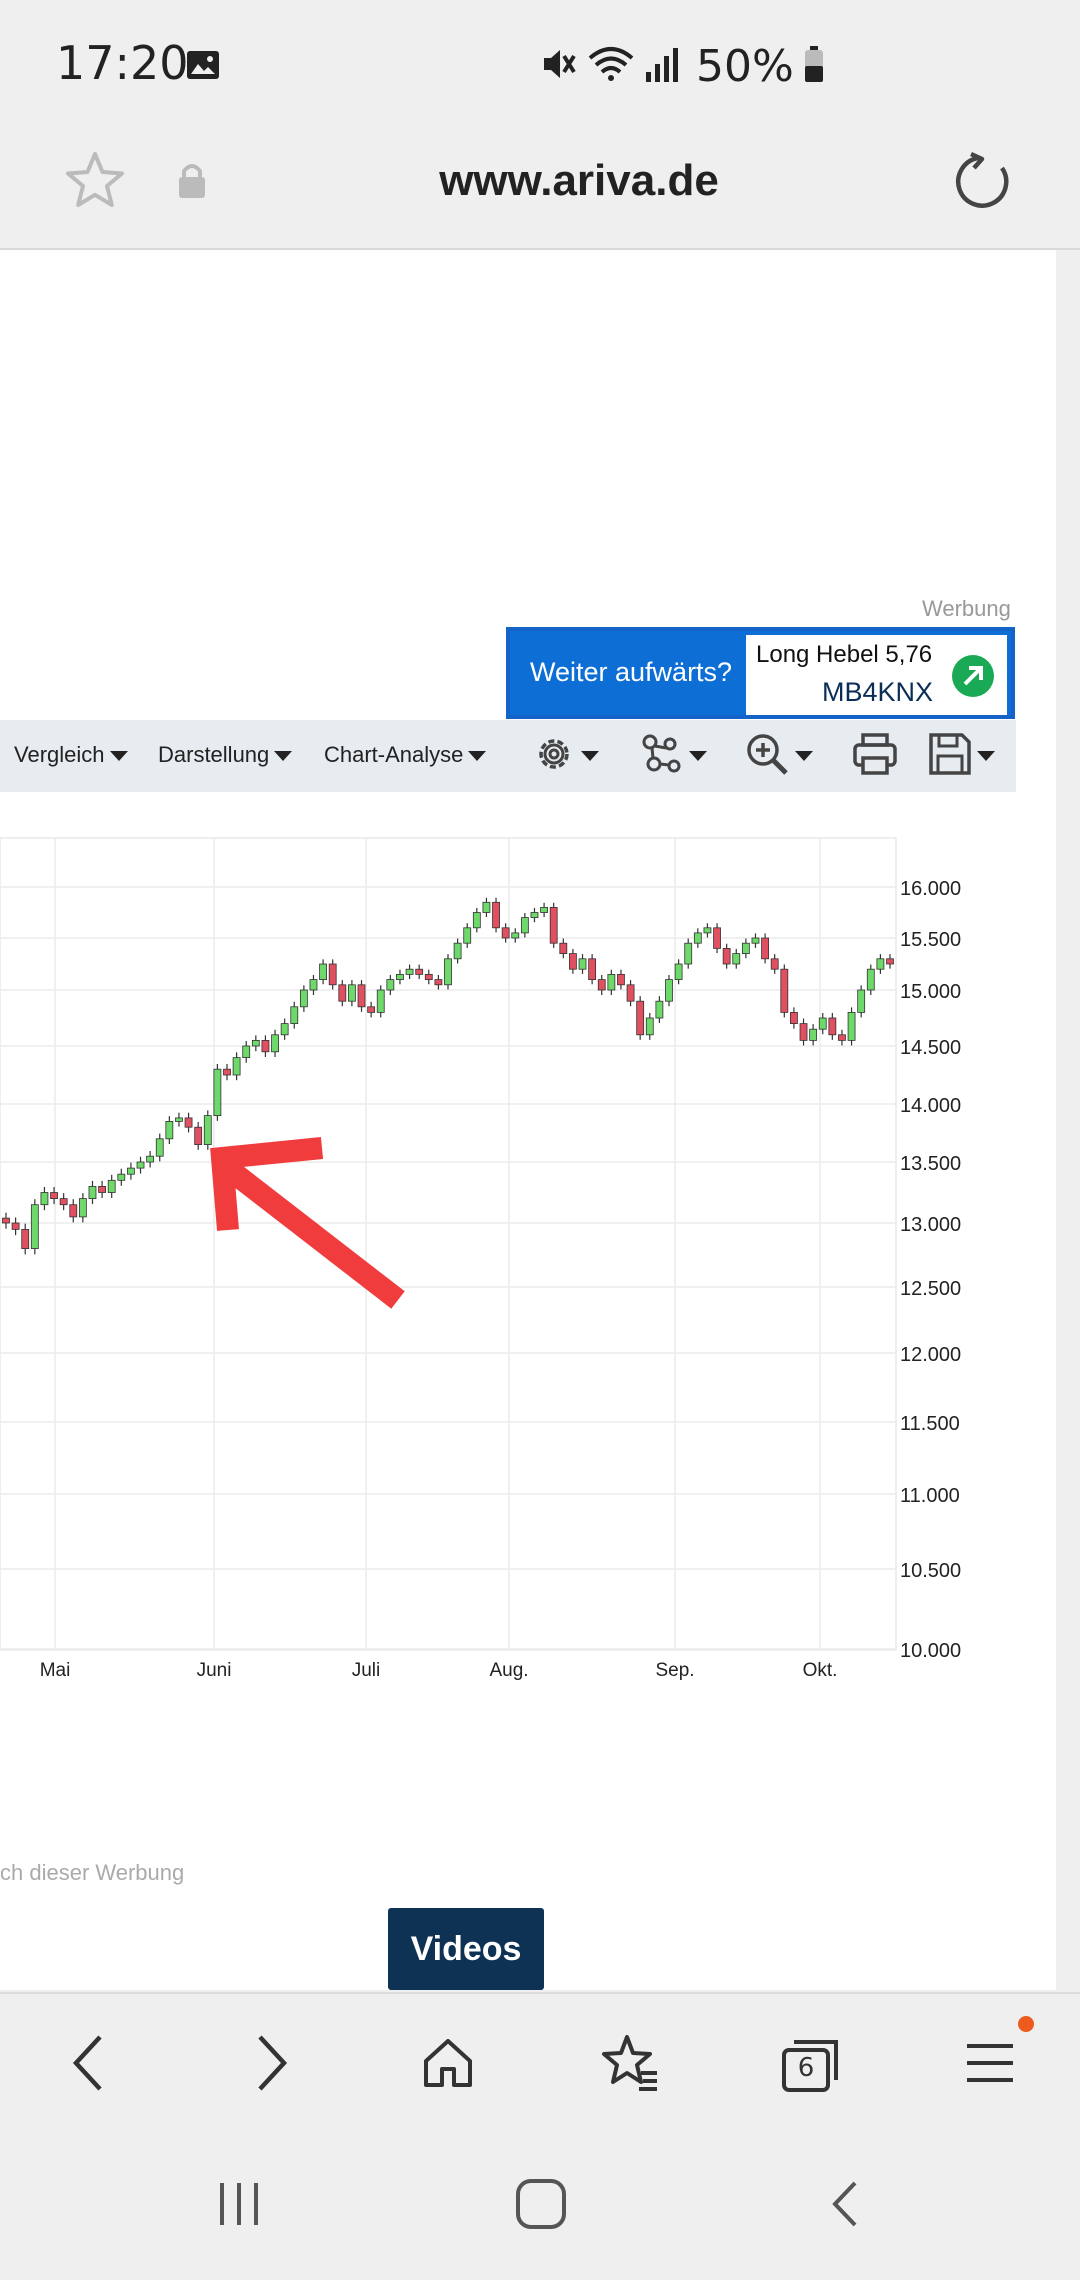 Image resolution: width=1080 pixels, height=2280 pixels. I want to click on battery-icon, so click(814, 66).